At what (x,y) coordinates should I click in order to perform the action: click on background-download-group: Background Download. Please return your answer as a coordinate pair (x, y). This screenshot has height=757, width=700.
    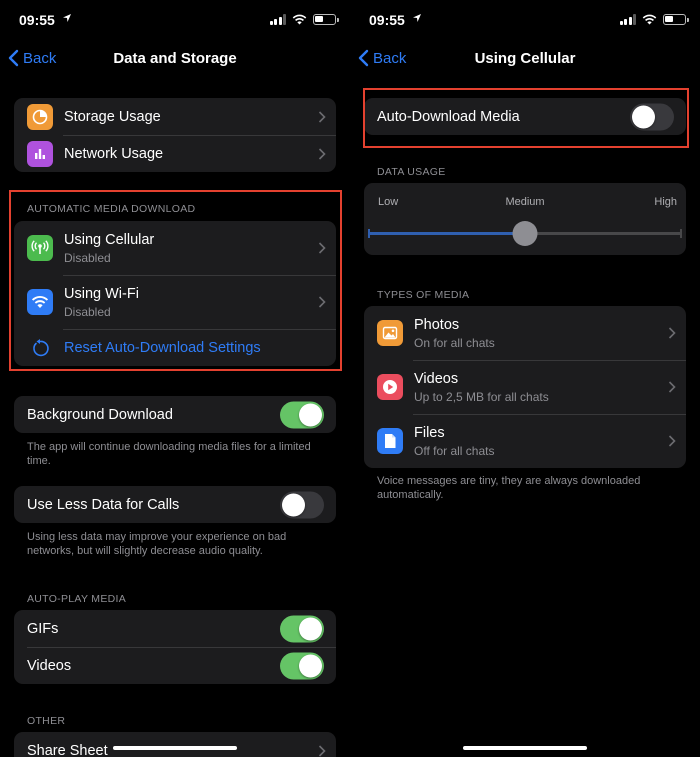
    Looking at the image, I should click on (175, 414).